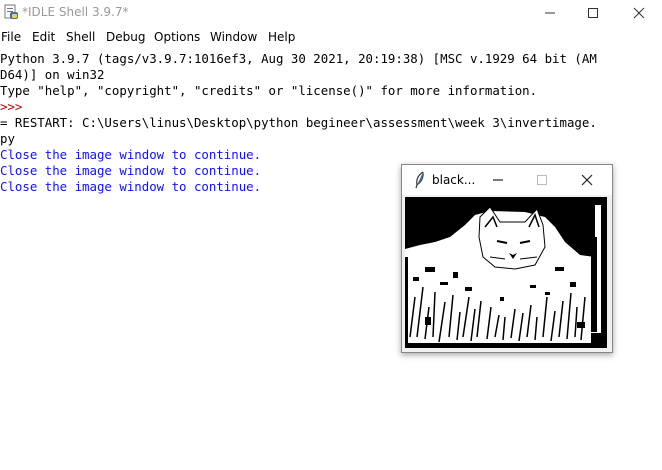 The image size is (662, 470). What do you see at coordinates (281, 37) in the screenshot?
I see `menu-help: Help` at bounding box center [281, 37].